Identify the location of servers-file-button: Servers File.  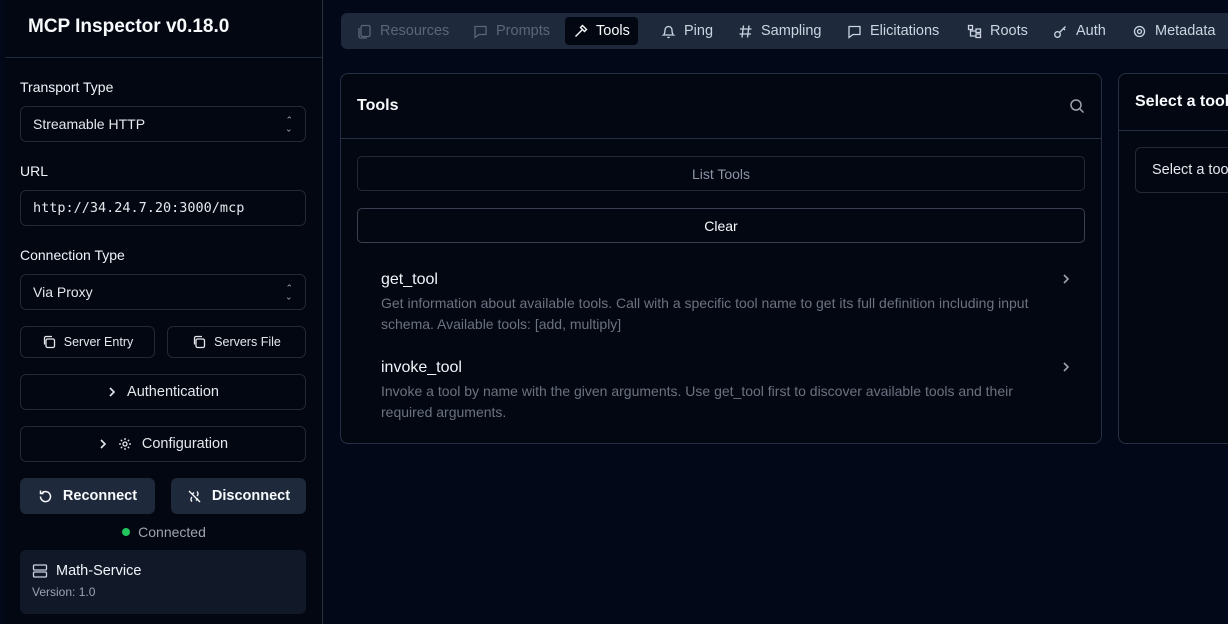
(236, 342).